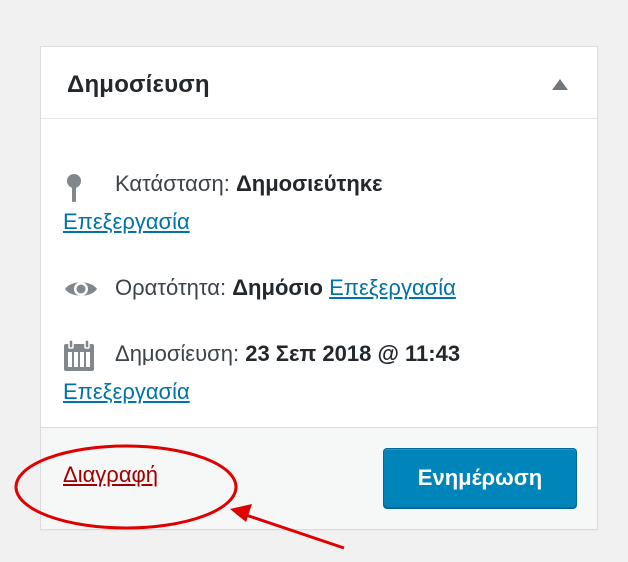 This screenshot has height=562, width=628. What do you see at coordinates (126, 392) in the screenshot?
I see `publish-date-edit-link: Επεξεργασία` at bounding box center [126, 392].